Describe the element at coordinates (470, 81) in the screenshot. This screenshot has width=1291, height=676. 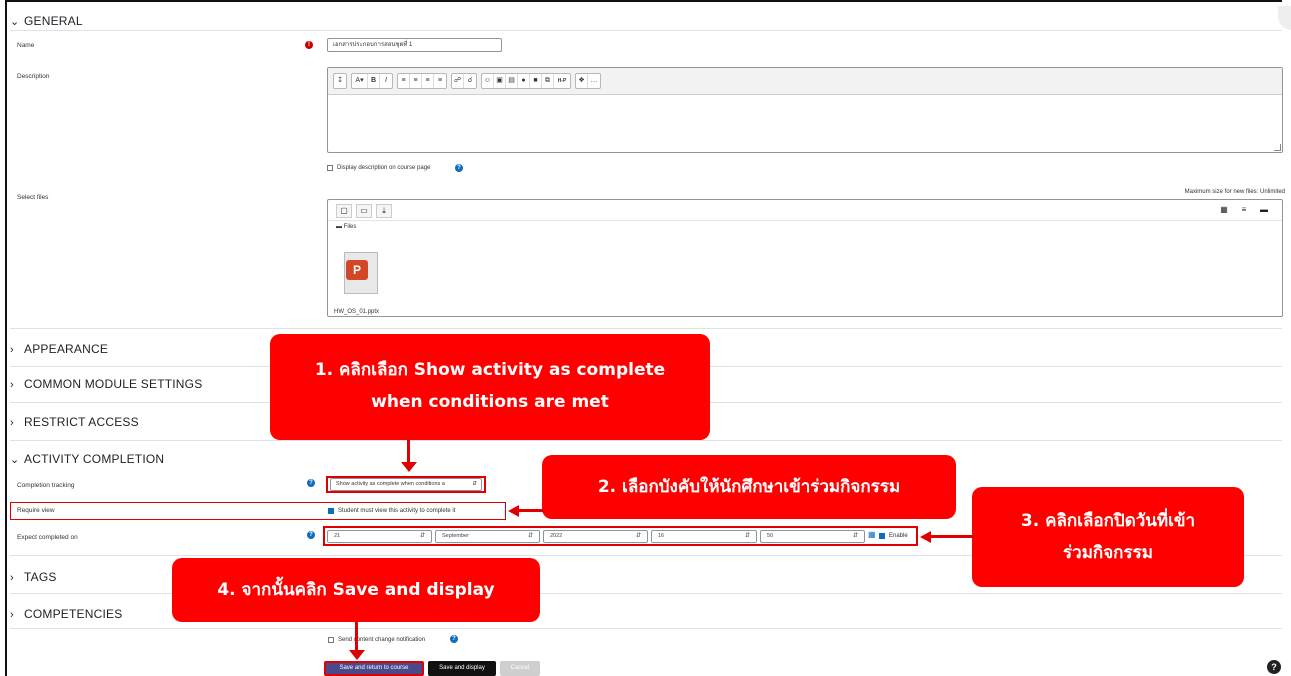
I see `unlink-icon: ☌` at that location.